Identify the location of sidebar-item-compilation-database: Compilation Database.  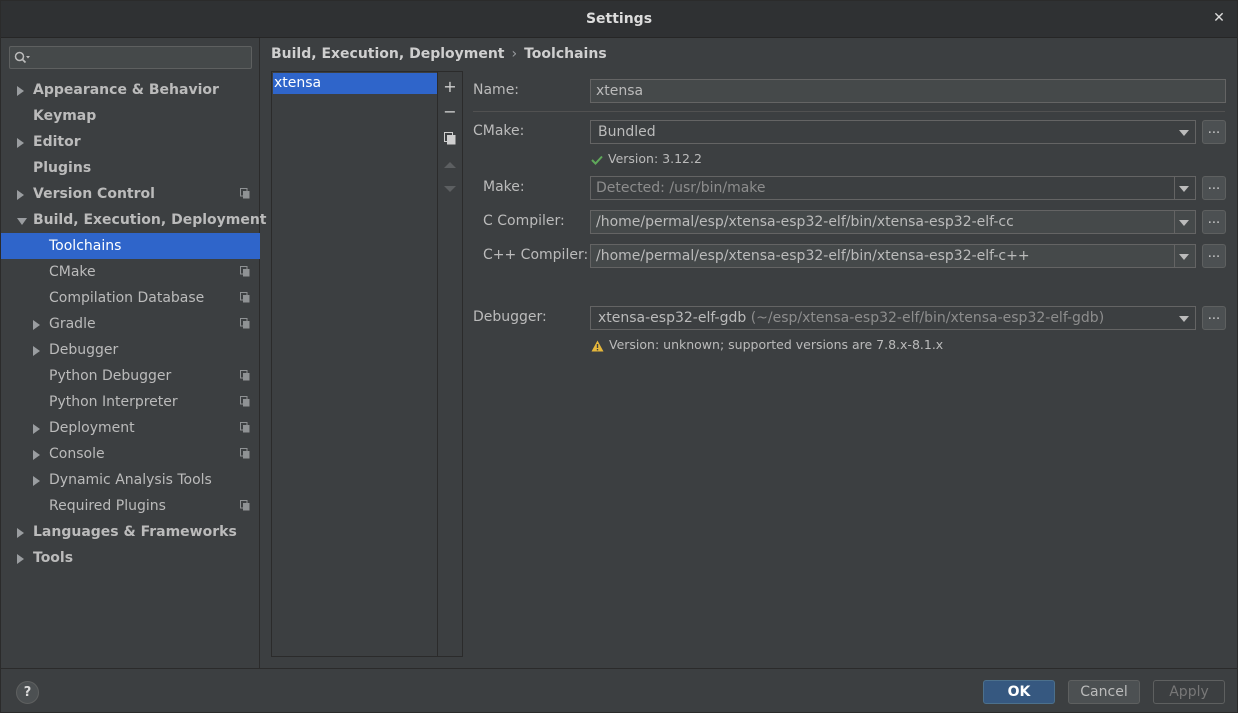
(130, 298).